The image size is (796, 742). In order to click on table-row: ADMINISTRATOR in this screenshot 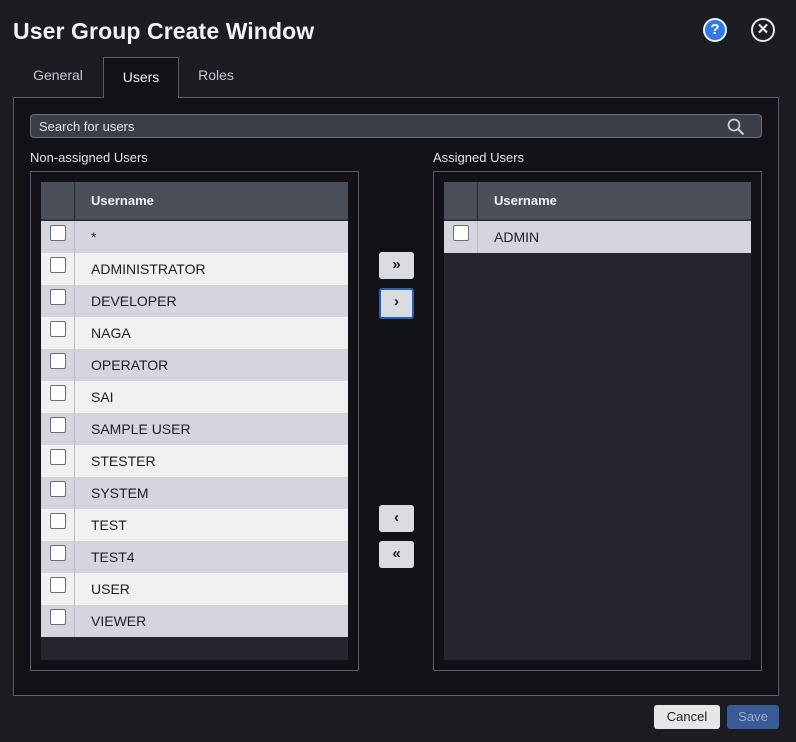, I will do `click(194, 269)`.